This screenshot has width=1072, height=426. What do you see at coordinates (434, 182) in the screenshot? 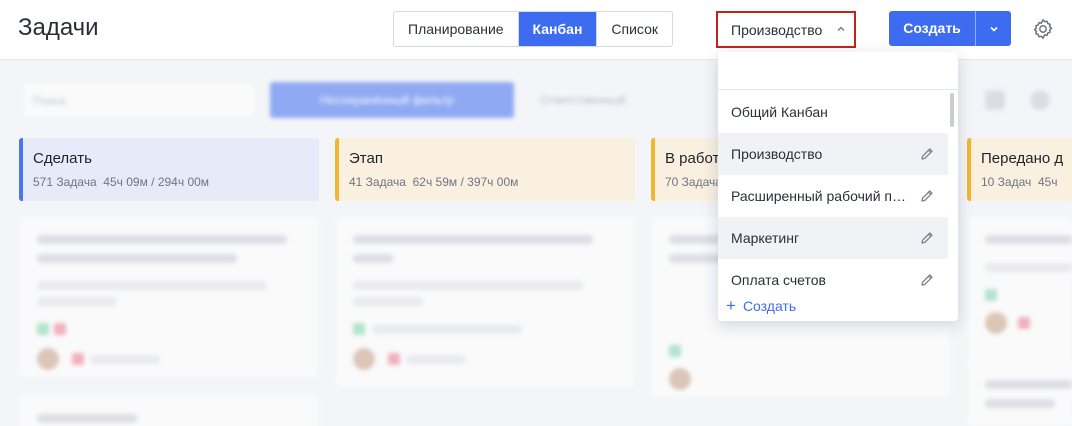
I see `column-stats: 41 Задача 62ч 59м / 397ч 00м` at bounding box center [434, 182].